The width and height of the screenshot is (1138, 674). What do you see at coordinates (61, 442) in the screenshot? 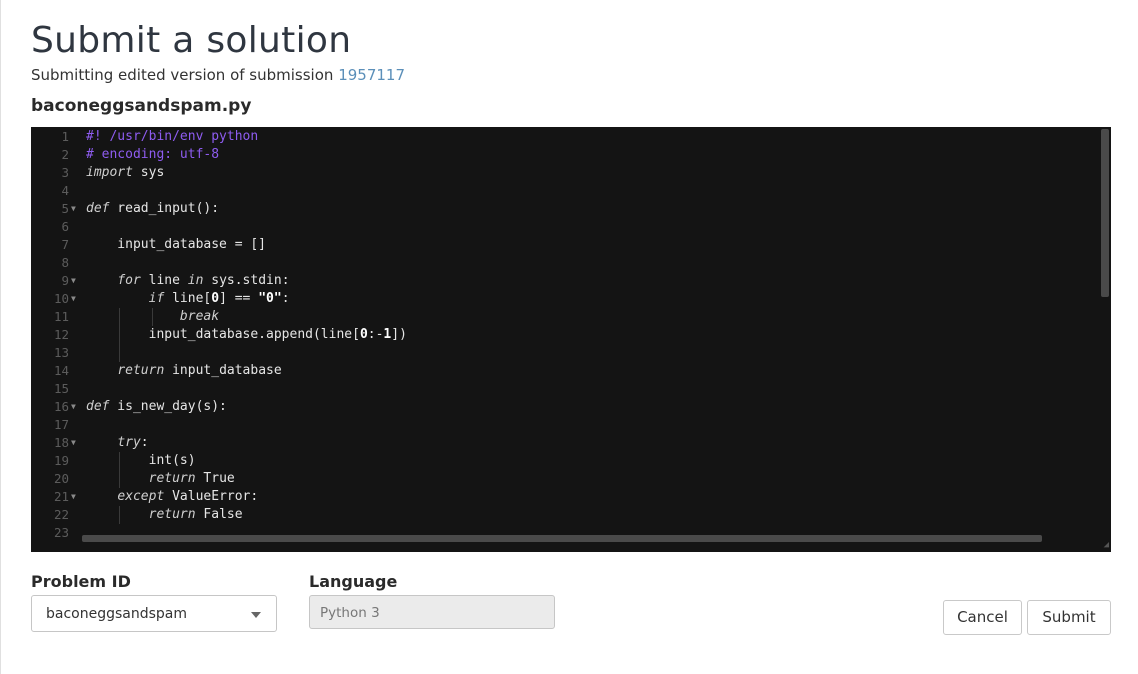
I see `line-number: 18` at bounding box center [61, 442].